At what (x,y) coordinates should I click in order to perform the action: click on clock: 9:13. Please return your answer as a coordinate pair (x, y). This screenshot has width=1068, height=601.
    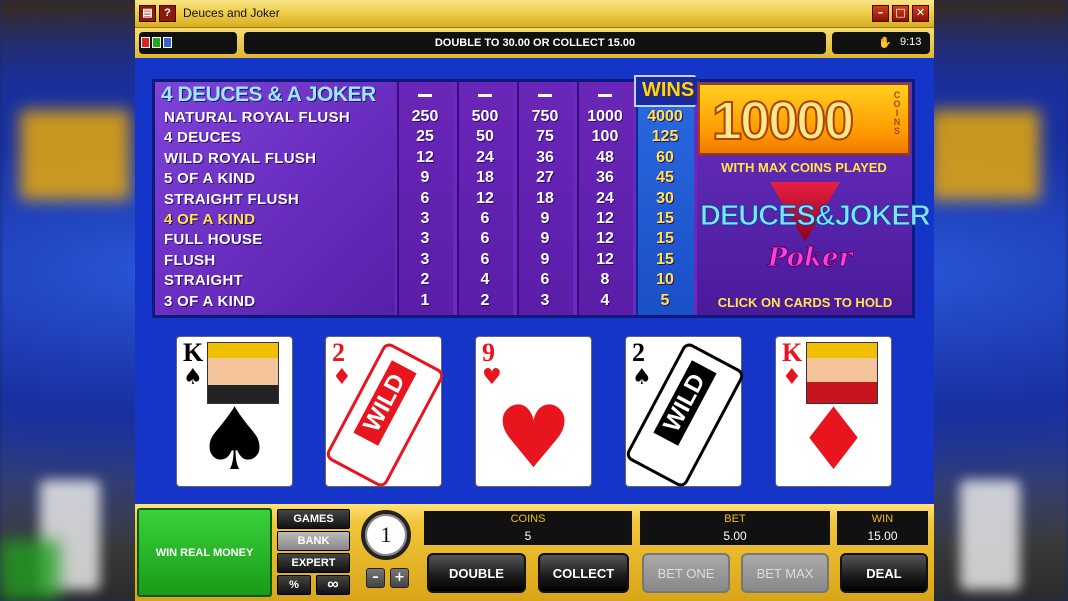
    Looking at the image, I should click on (911, 42).